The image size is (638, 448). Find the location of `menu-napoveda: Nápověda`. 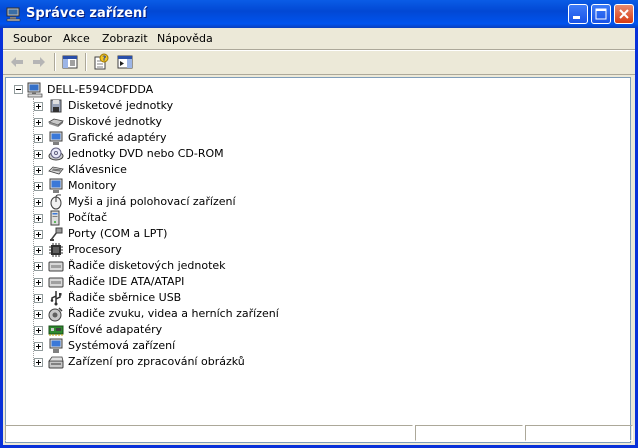

menu-napoveda: Nápověda is located at coordinates (185, 38).